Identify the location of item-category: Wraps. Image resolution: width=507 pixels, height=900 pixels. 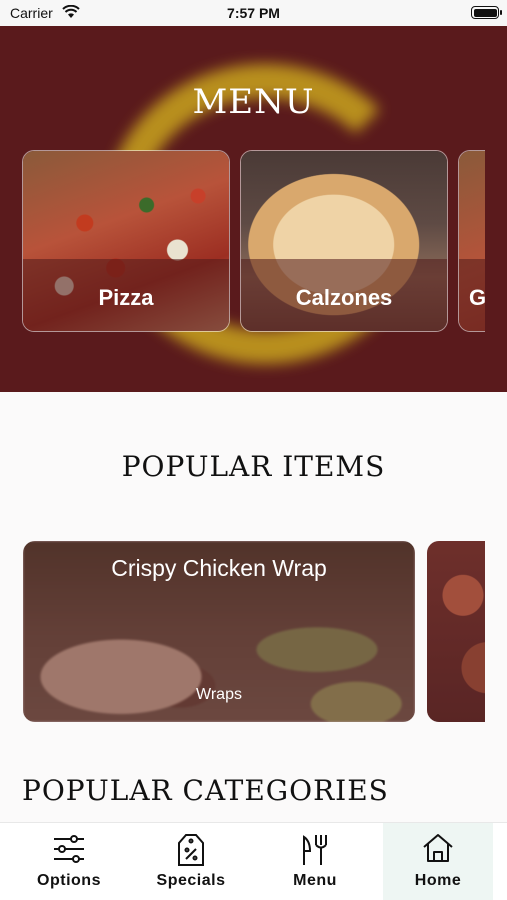
(219, 694).